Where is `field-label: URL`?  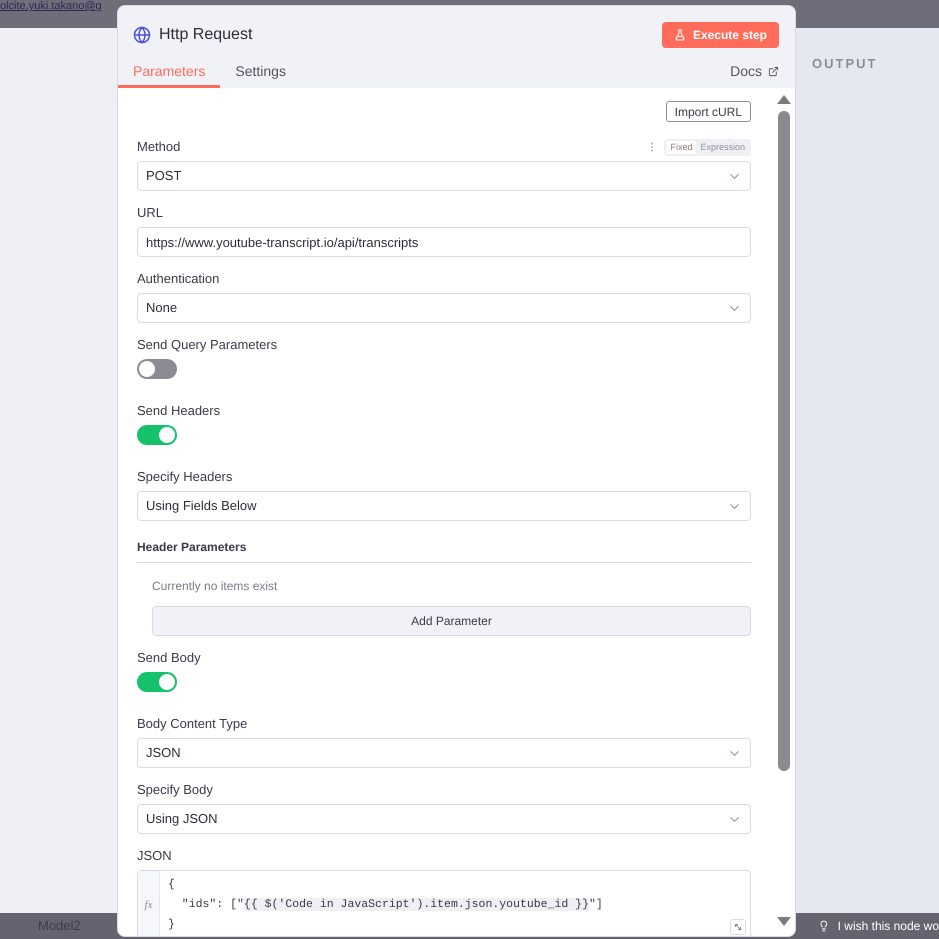
field-label: URL is located at coordinates (150, 213).